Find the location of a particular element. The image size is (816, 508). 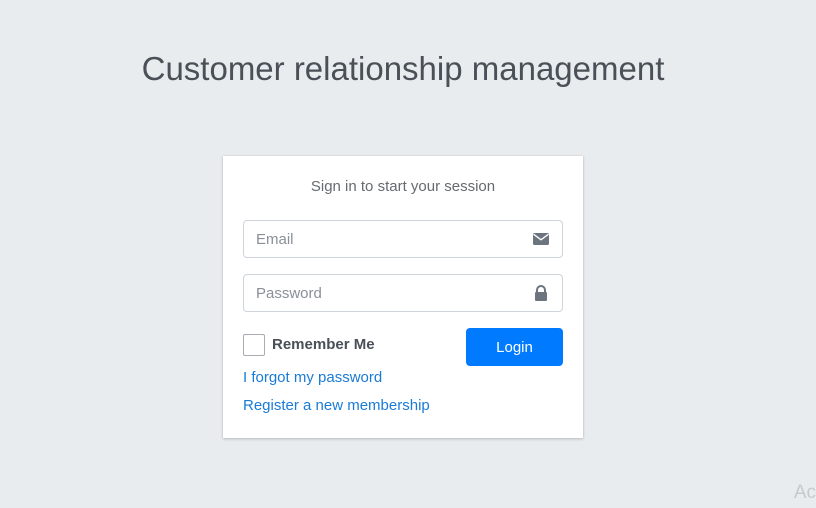

email-field-group is located at coordinates (403, 239).